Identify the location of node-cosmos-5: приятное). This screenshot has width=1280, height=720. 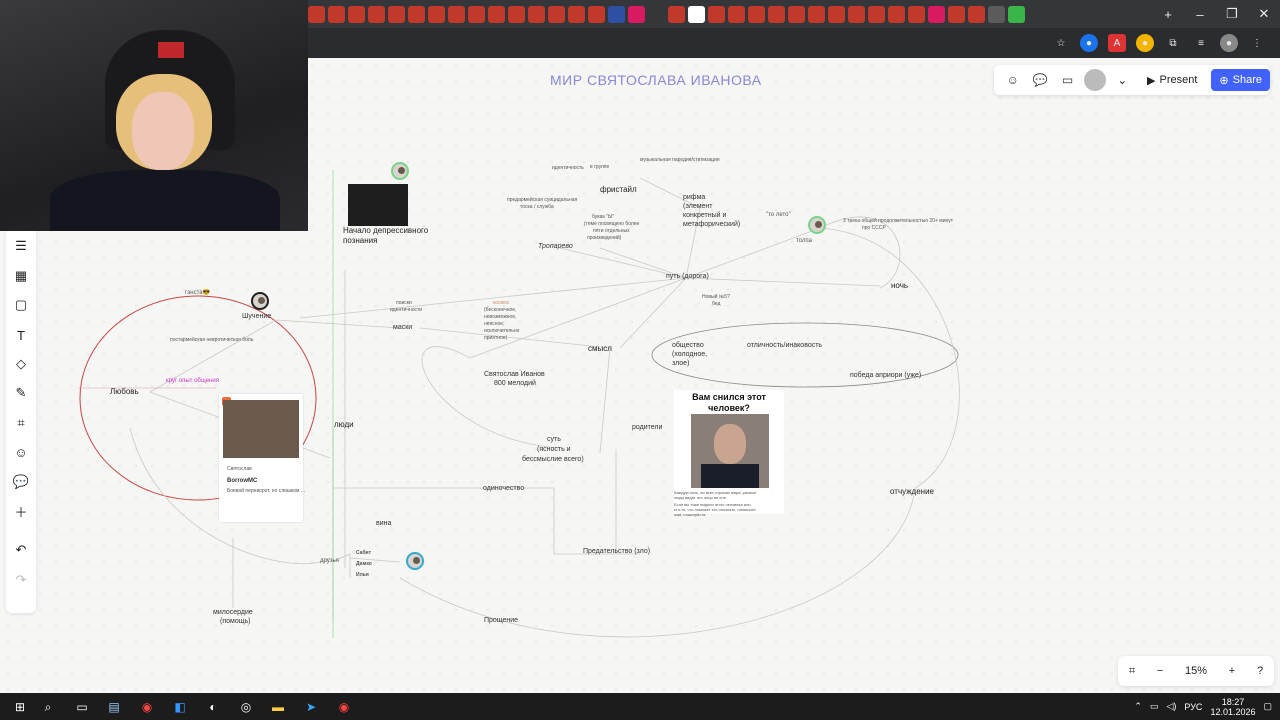
(495, 338).